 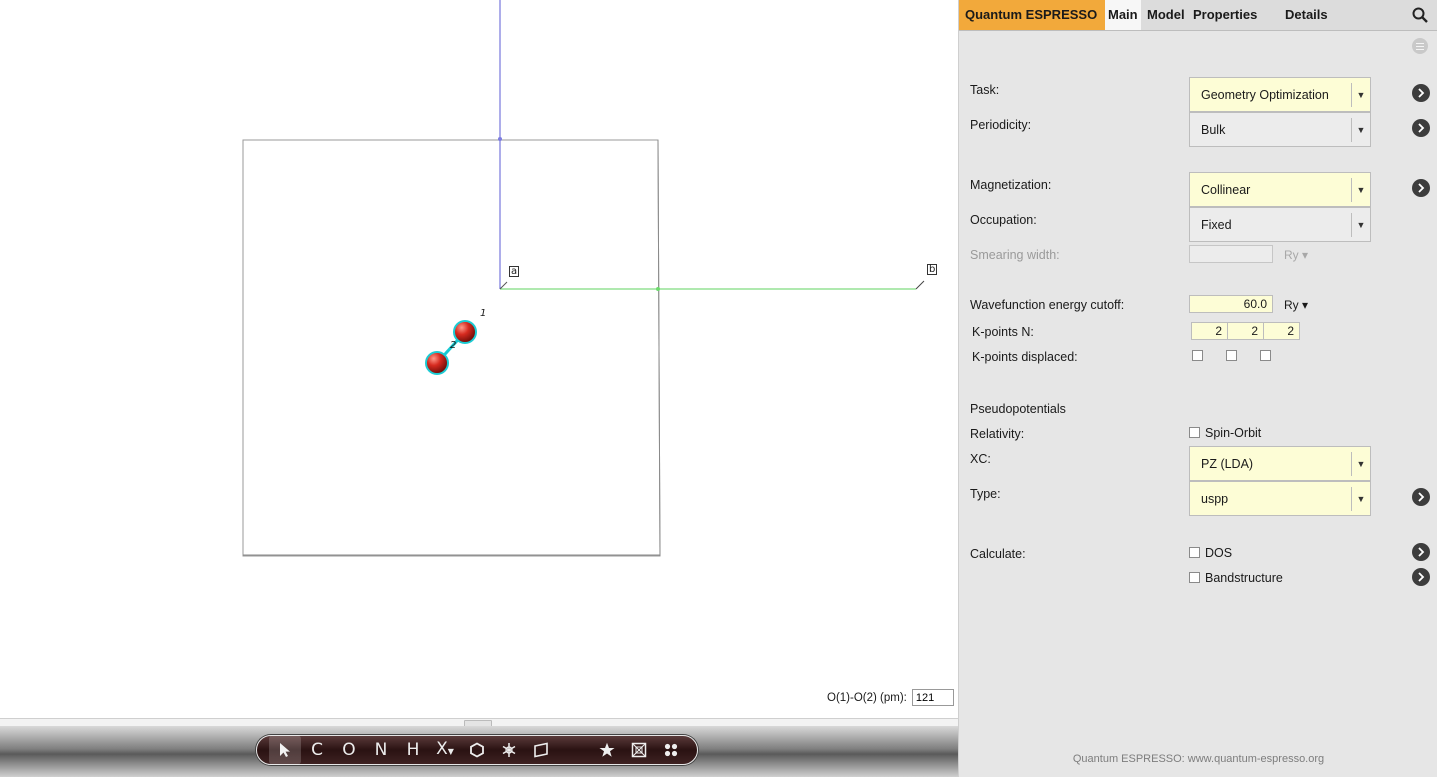 What do you see at coordinates (1420, 16) in the screenshot?
I see `search-icon` at bounding box center [1420, 16].